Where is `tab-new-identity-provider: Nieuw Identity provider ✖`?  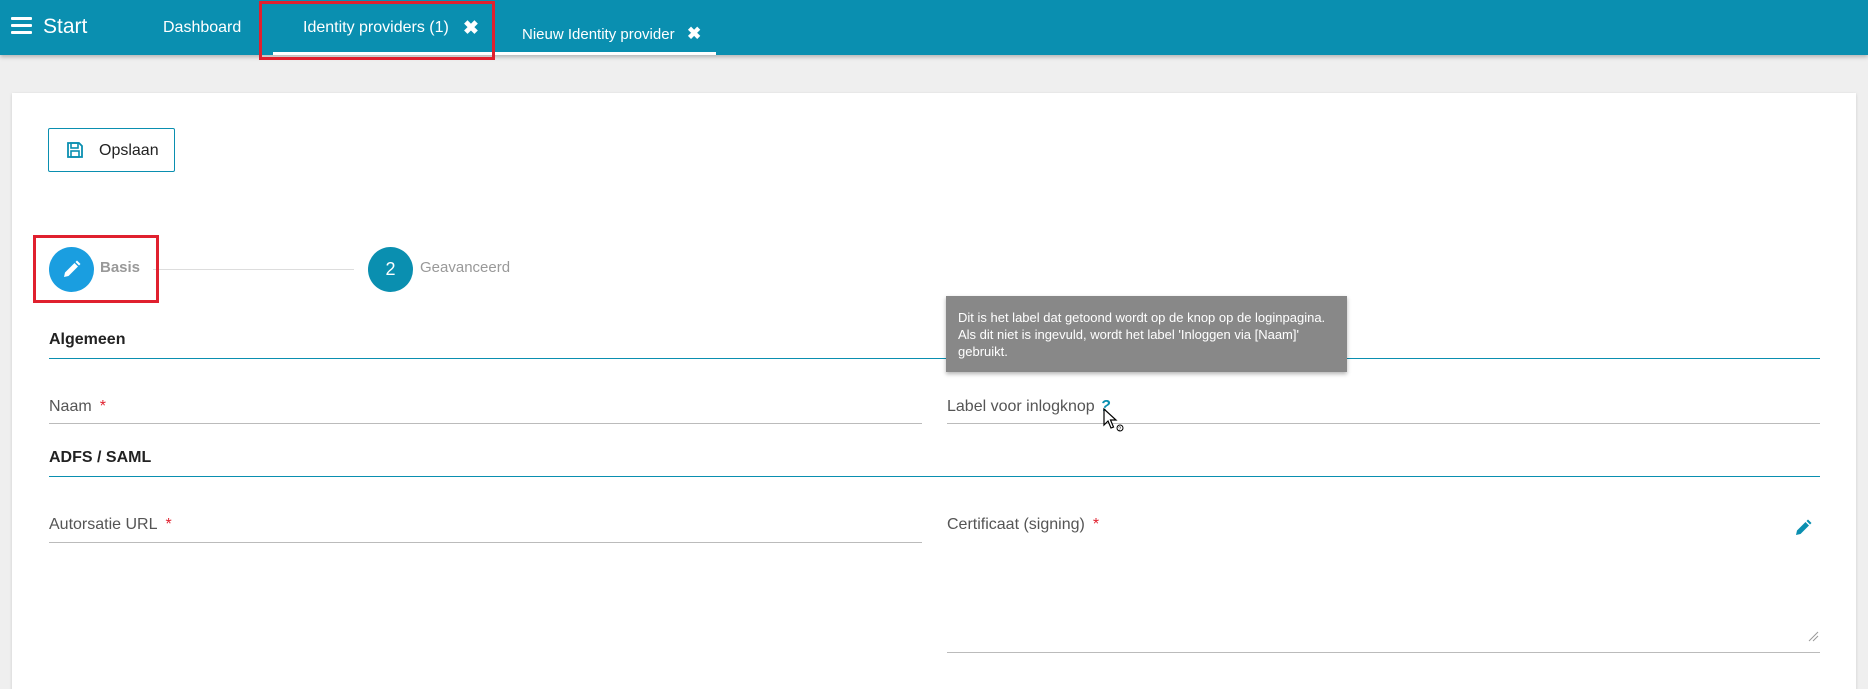 tab-new-identity-provider: Nieuw Identity provider ✖ is located at coordinates (611, 27).